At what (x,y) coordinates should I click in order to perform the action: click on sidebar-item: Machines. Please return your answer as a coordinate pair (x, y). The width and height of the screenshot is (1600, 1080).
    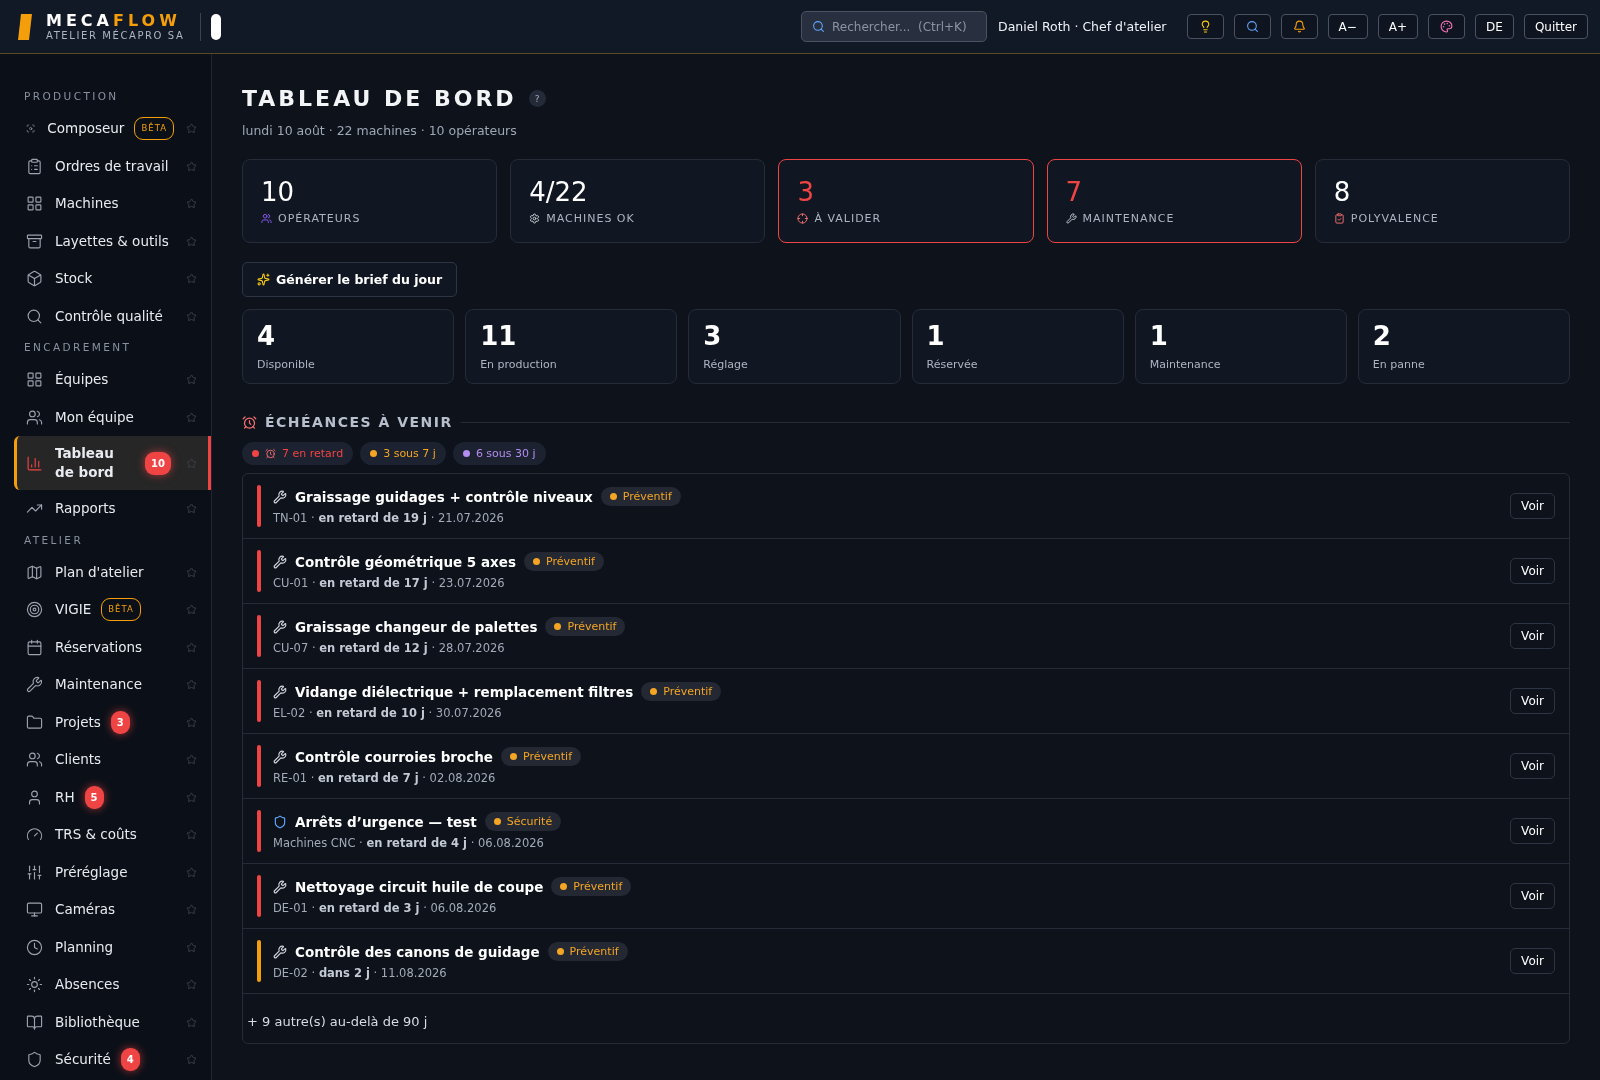
    Looking at the image, I should click on (112, 204).